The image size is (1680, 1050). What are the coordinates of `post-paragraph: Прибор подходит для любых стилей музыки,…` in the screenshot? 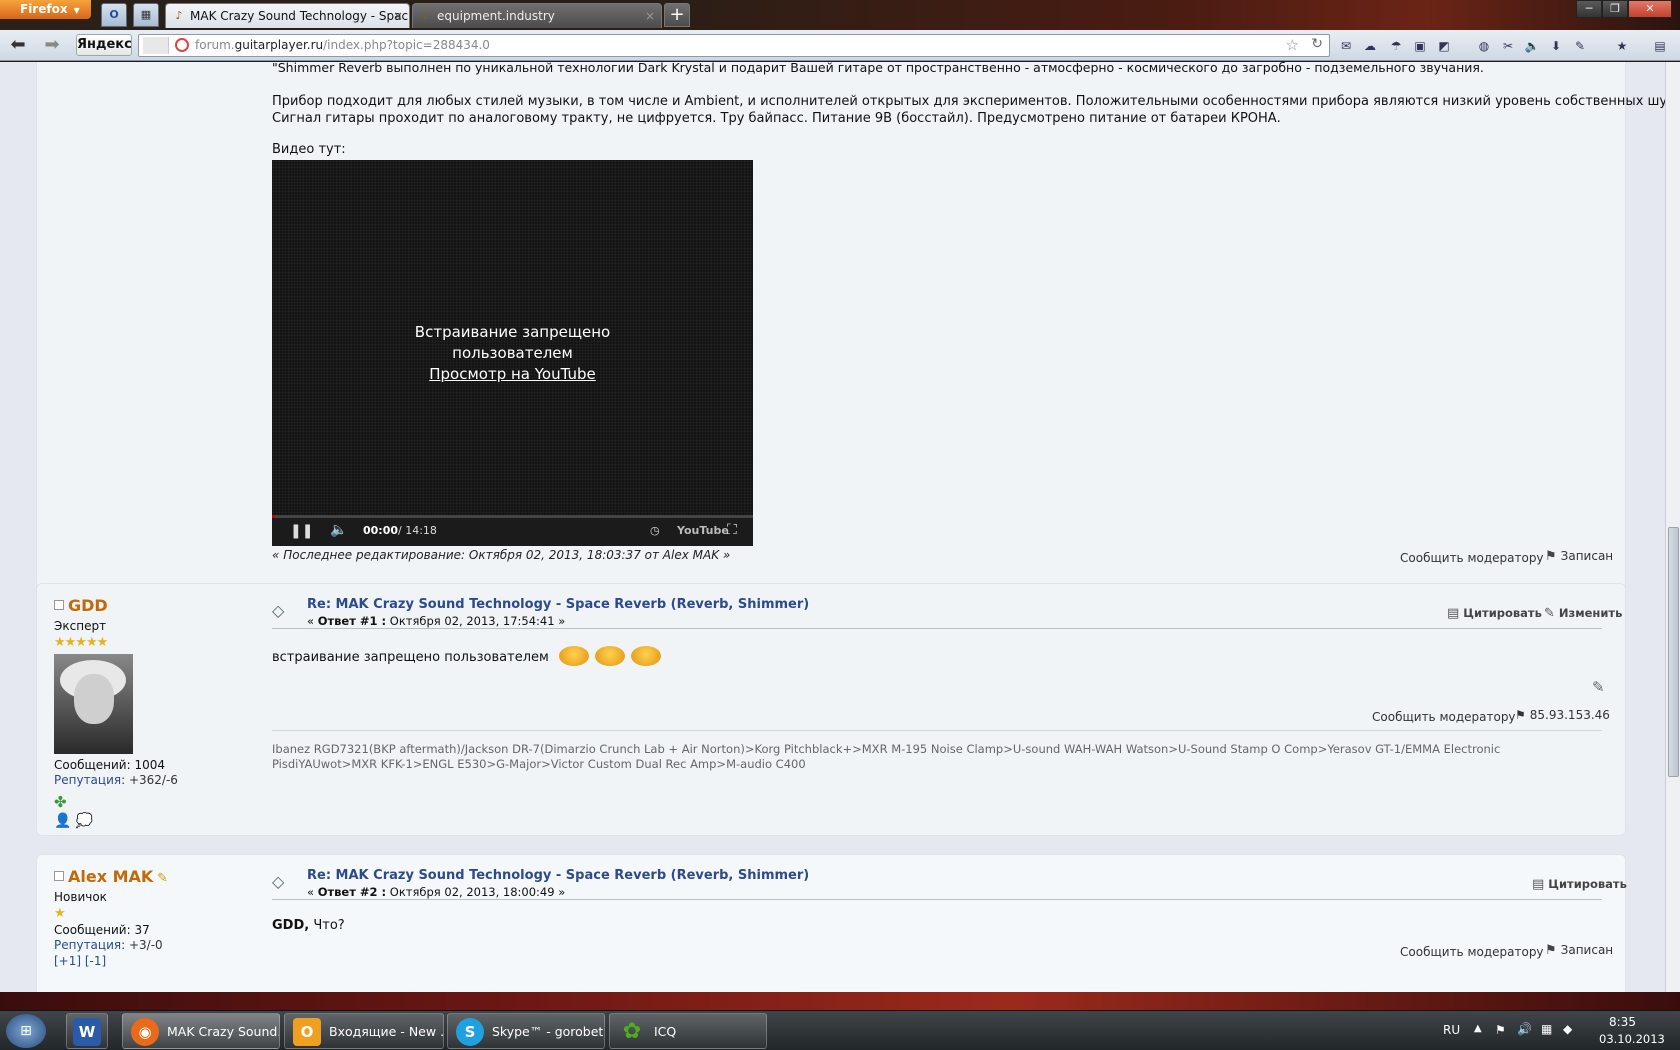 It's located at (968, 101).